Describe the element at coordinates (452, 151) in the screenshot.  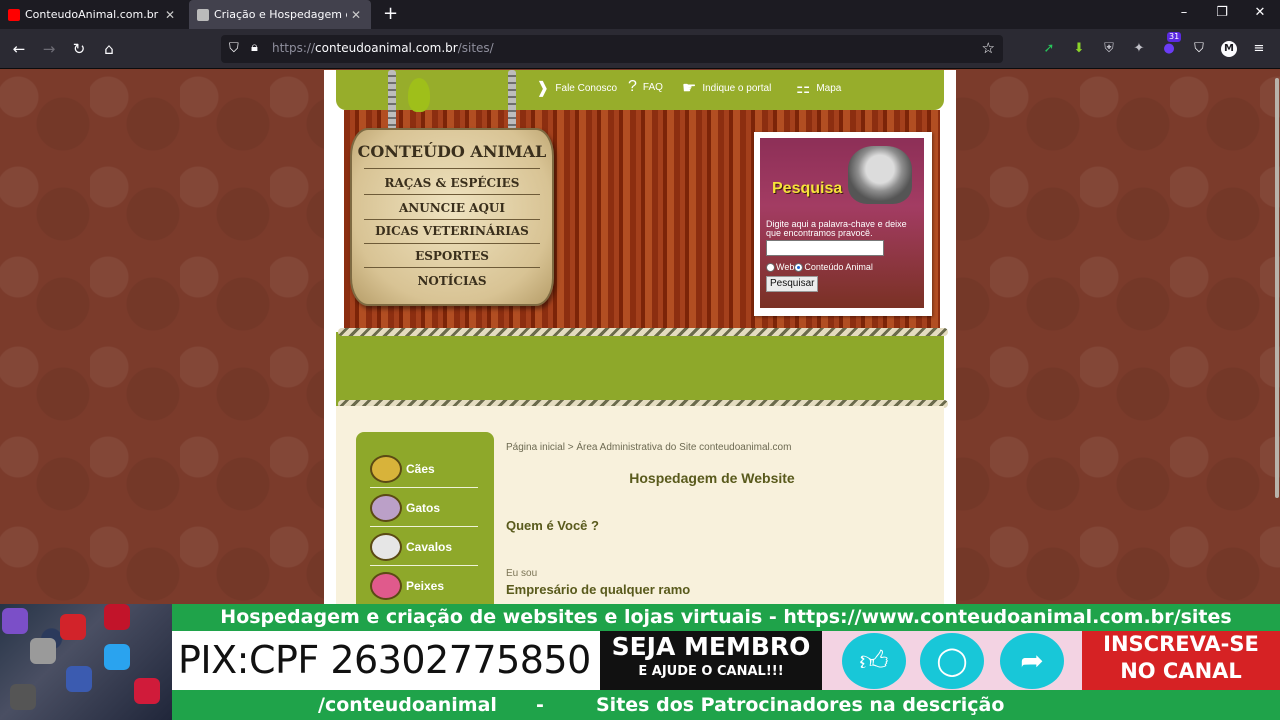
I see `sign-title: CONTEÚDO ANIMAL` at that location.